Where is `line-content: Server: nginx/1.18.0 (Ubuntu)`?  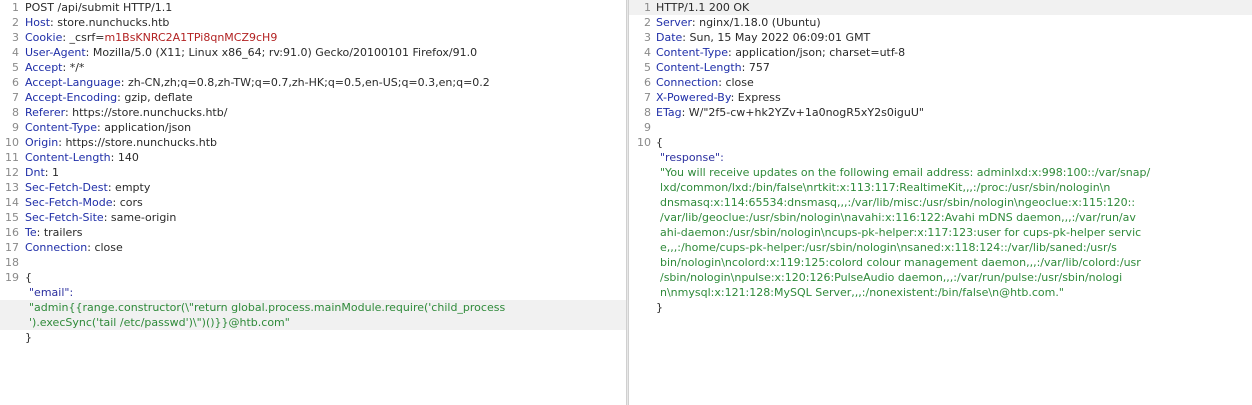 line-content: Server: nginx/1.18.0 (Ubuntu) is located at coordinates (949, 22).